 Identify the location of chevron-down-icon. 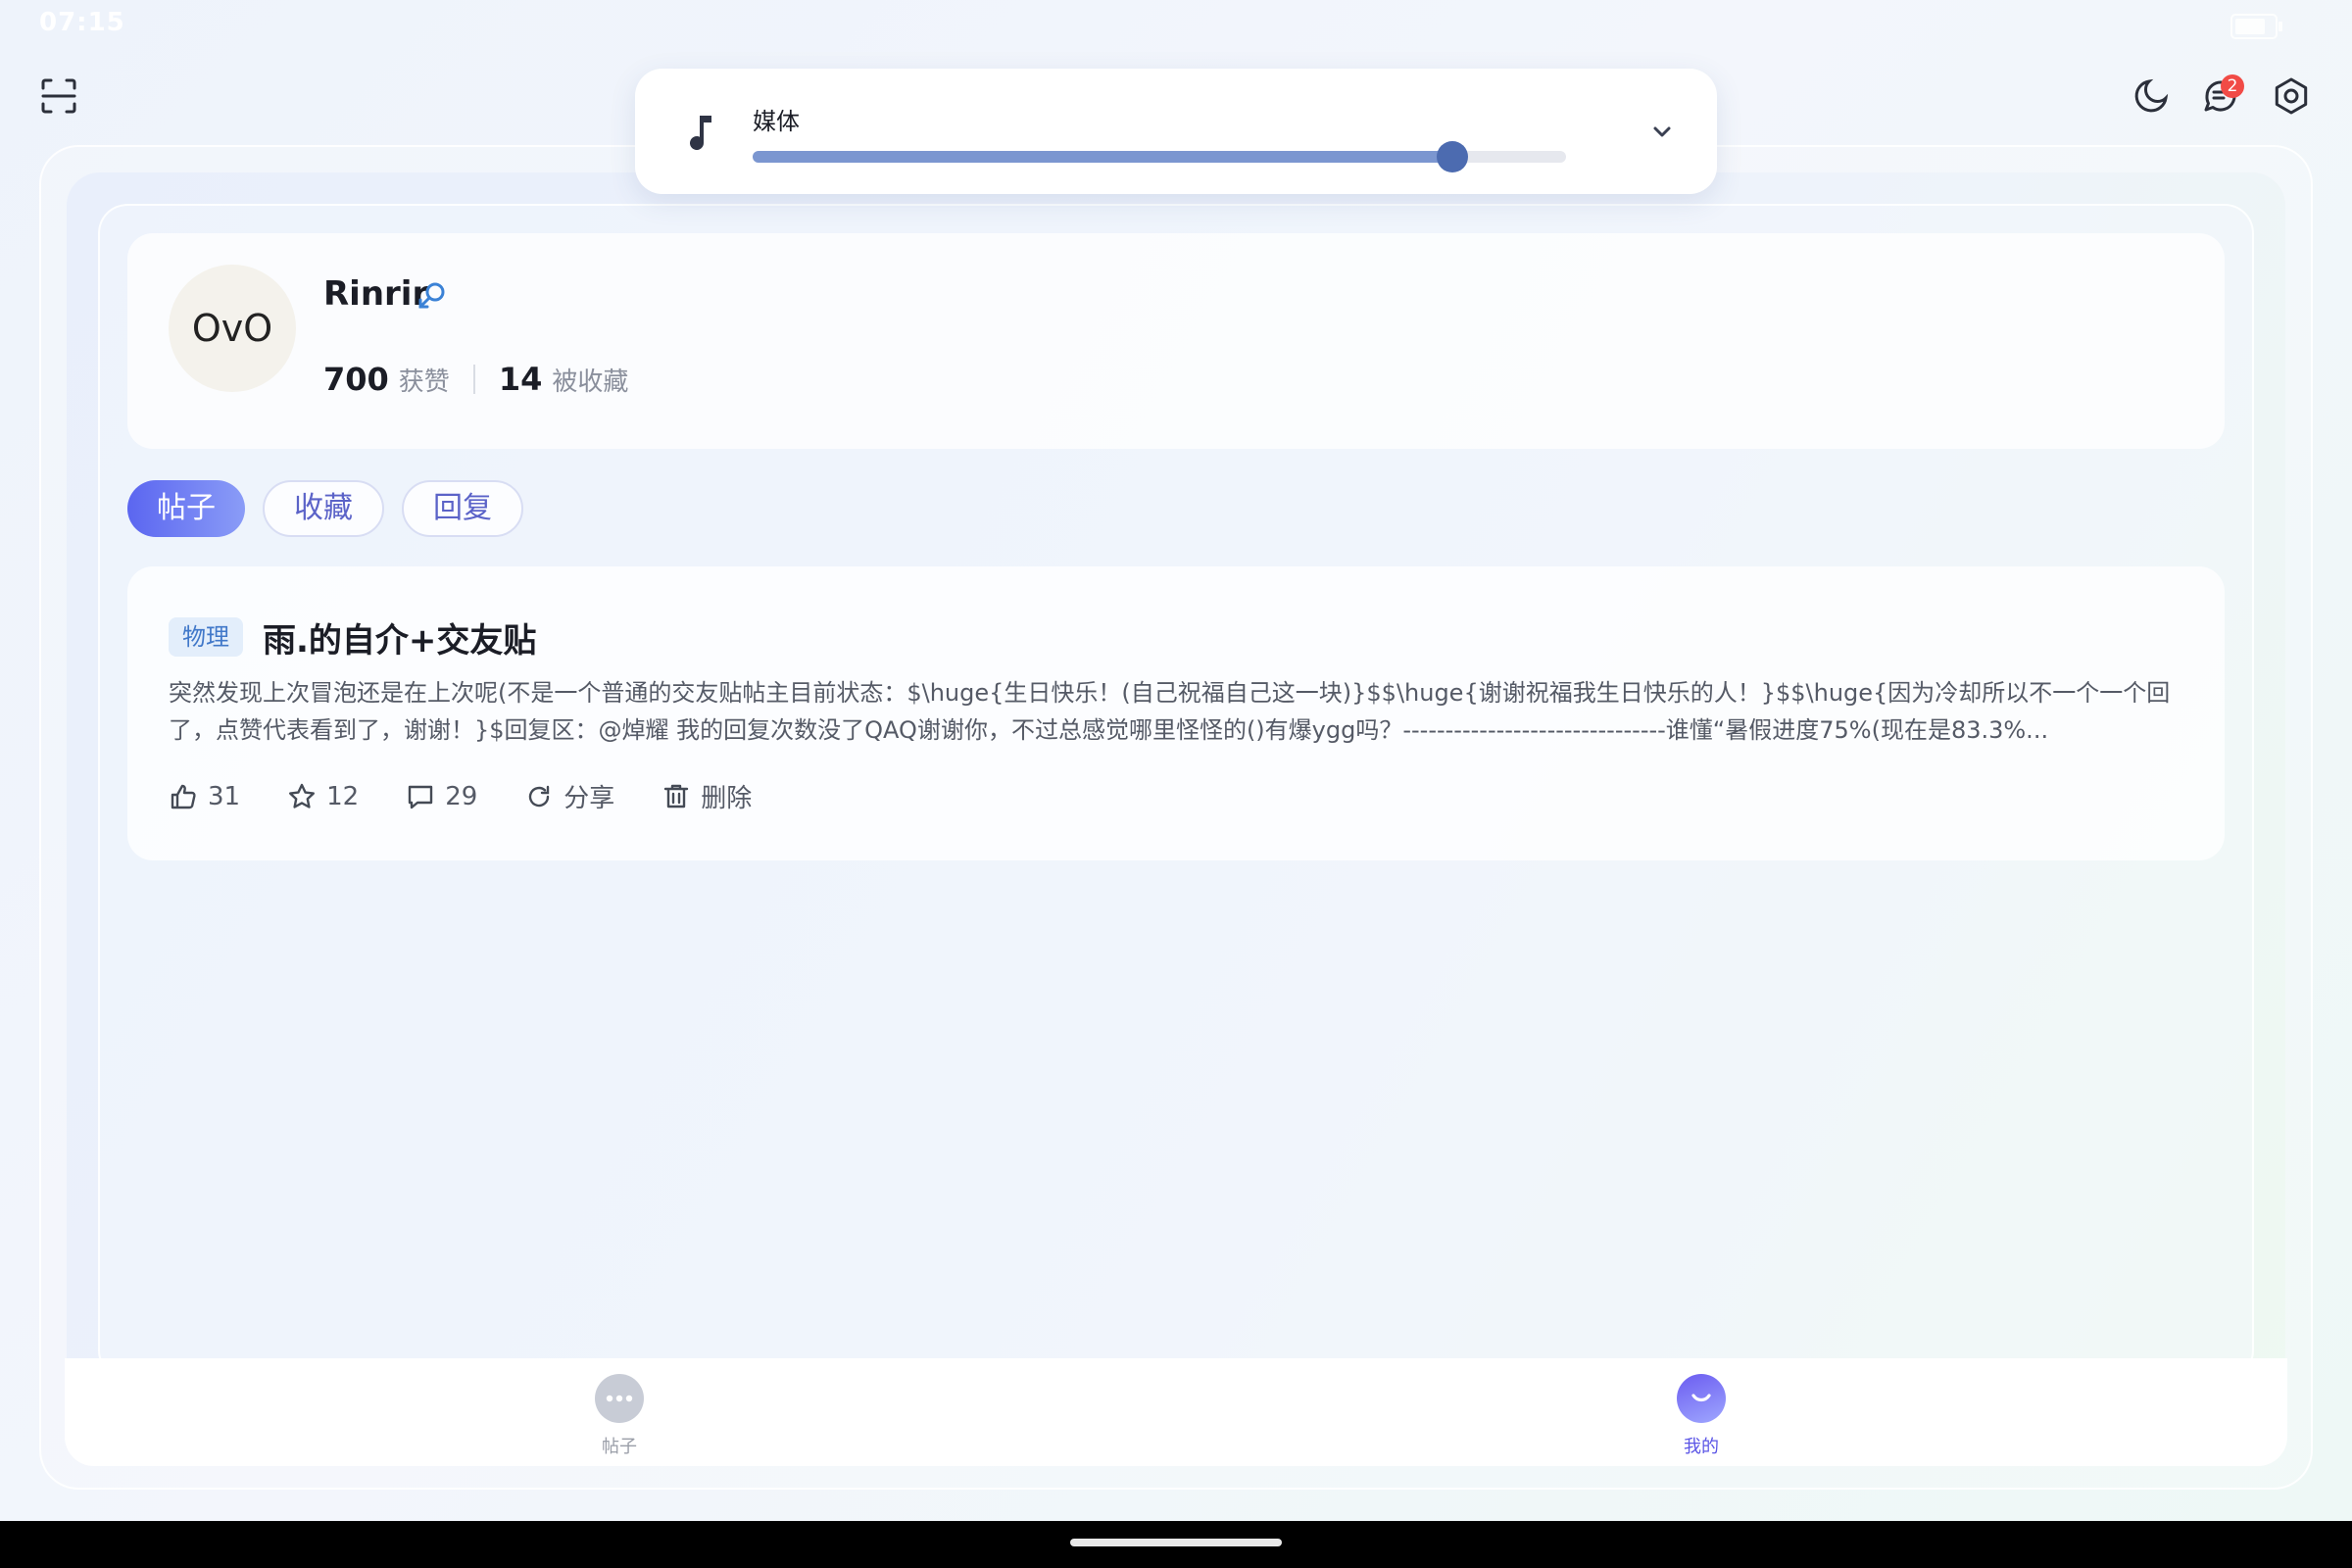
(1662, 131).